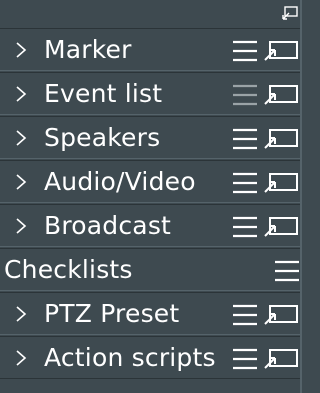  I want to click on row-label: Audio/Video, so click(120, 181).